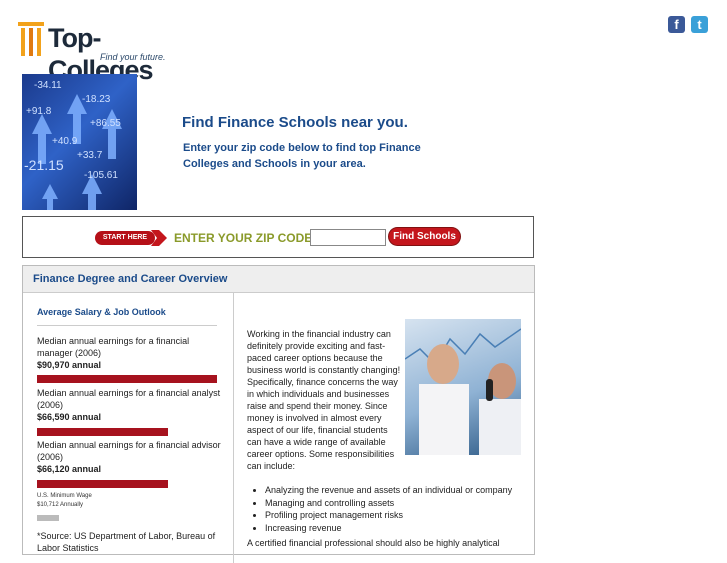 This screenshot has width=727, height=563. Describe the element at coordinates (424, 236) in the screenshot. I see `find-schools-button: Find Schools` at that location.